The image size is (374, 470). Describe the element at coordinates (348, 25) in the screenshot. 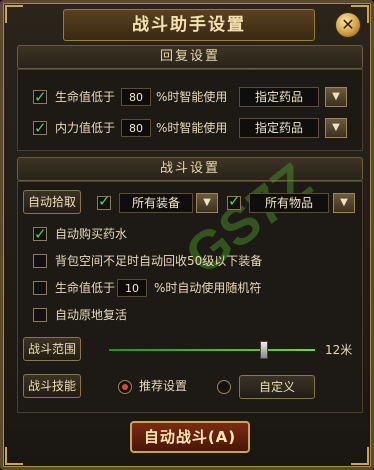

I see `close-icon: ✕` at that location.